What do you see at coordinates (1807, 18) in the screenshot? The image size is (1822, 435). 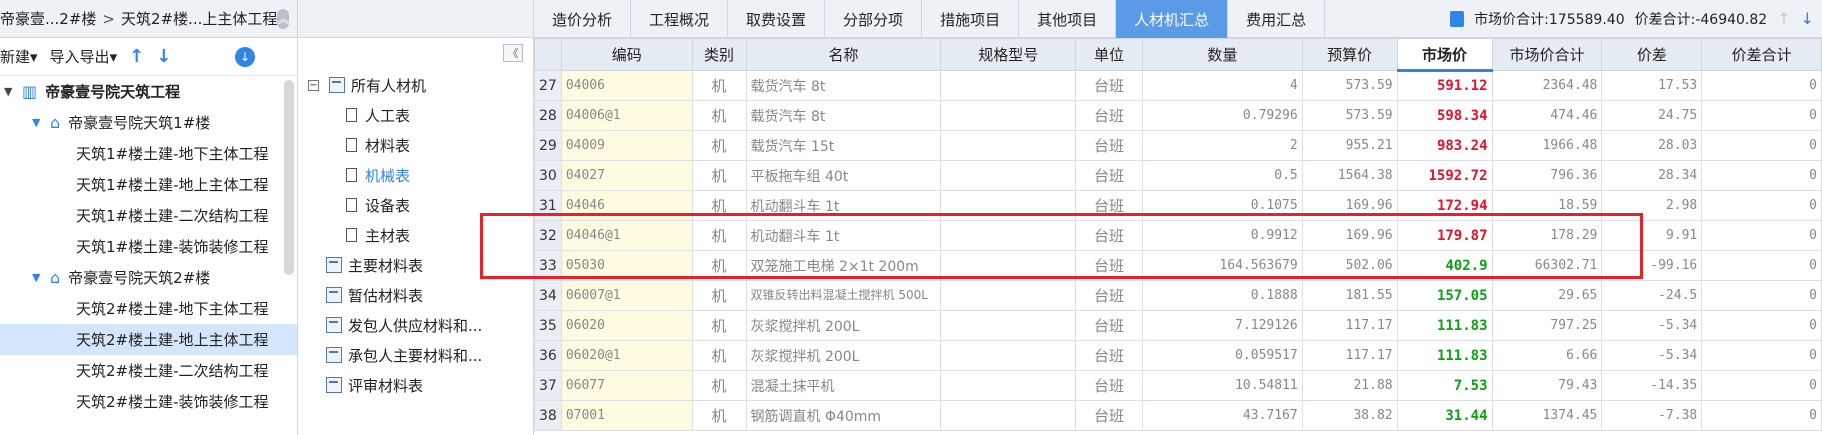 I see `scroll-down-arrow-icon: ↓` at bounding box center [1807, 18].